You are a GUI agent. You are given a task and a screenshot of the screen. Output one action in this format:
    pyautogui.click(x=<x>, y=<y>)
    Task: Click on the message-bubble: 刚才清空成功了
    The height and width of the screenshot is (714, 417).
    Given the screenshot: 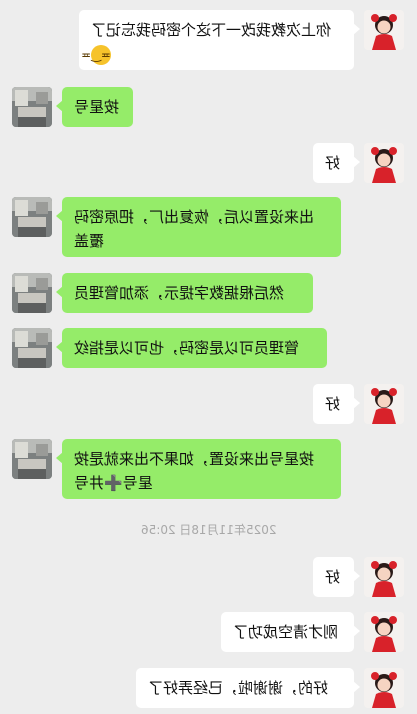 What is the action you would take?
    pyautogui.click(x=290, y=632)
    